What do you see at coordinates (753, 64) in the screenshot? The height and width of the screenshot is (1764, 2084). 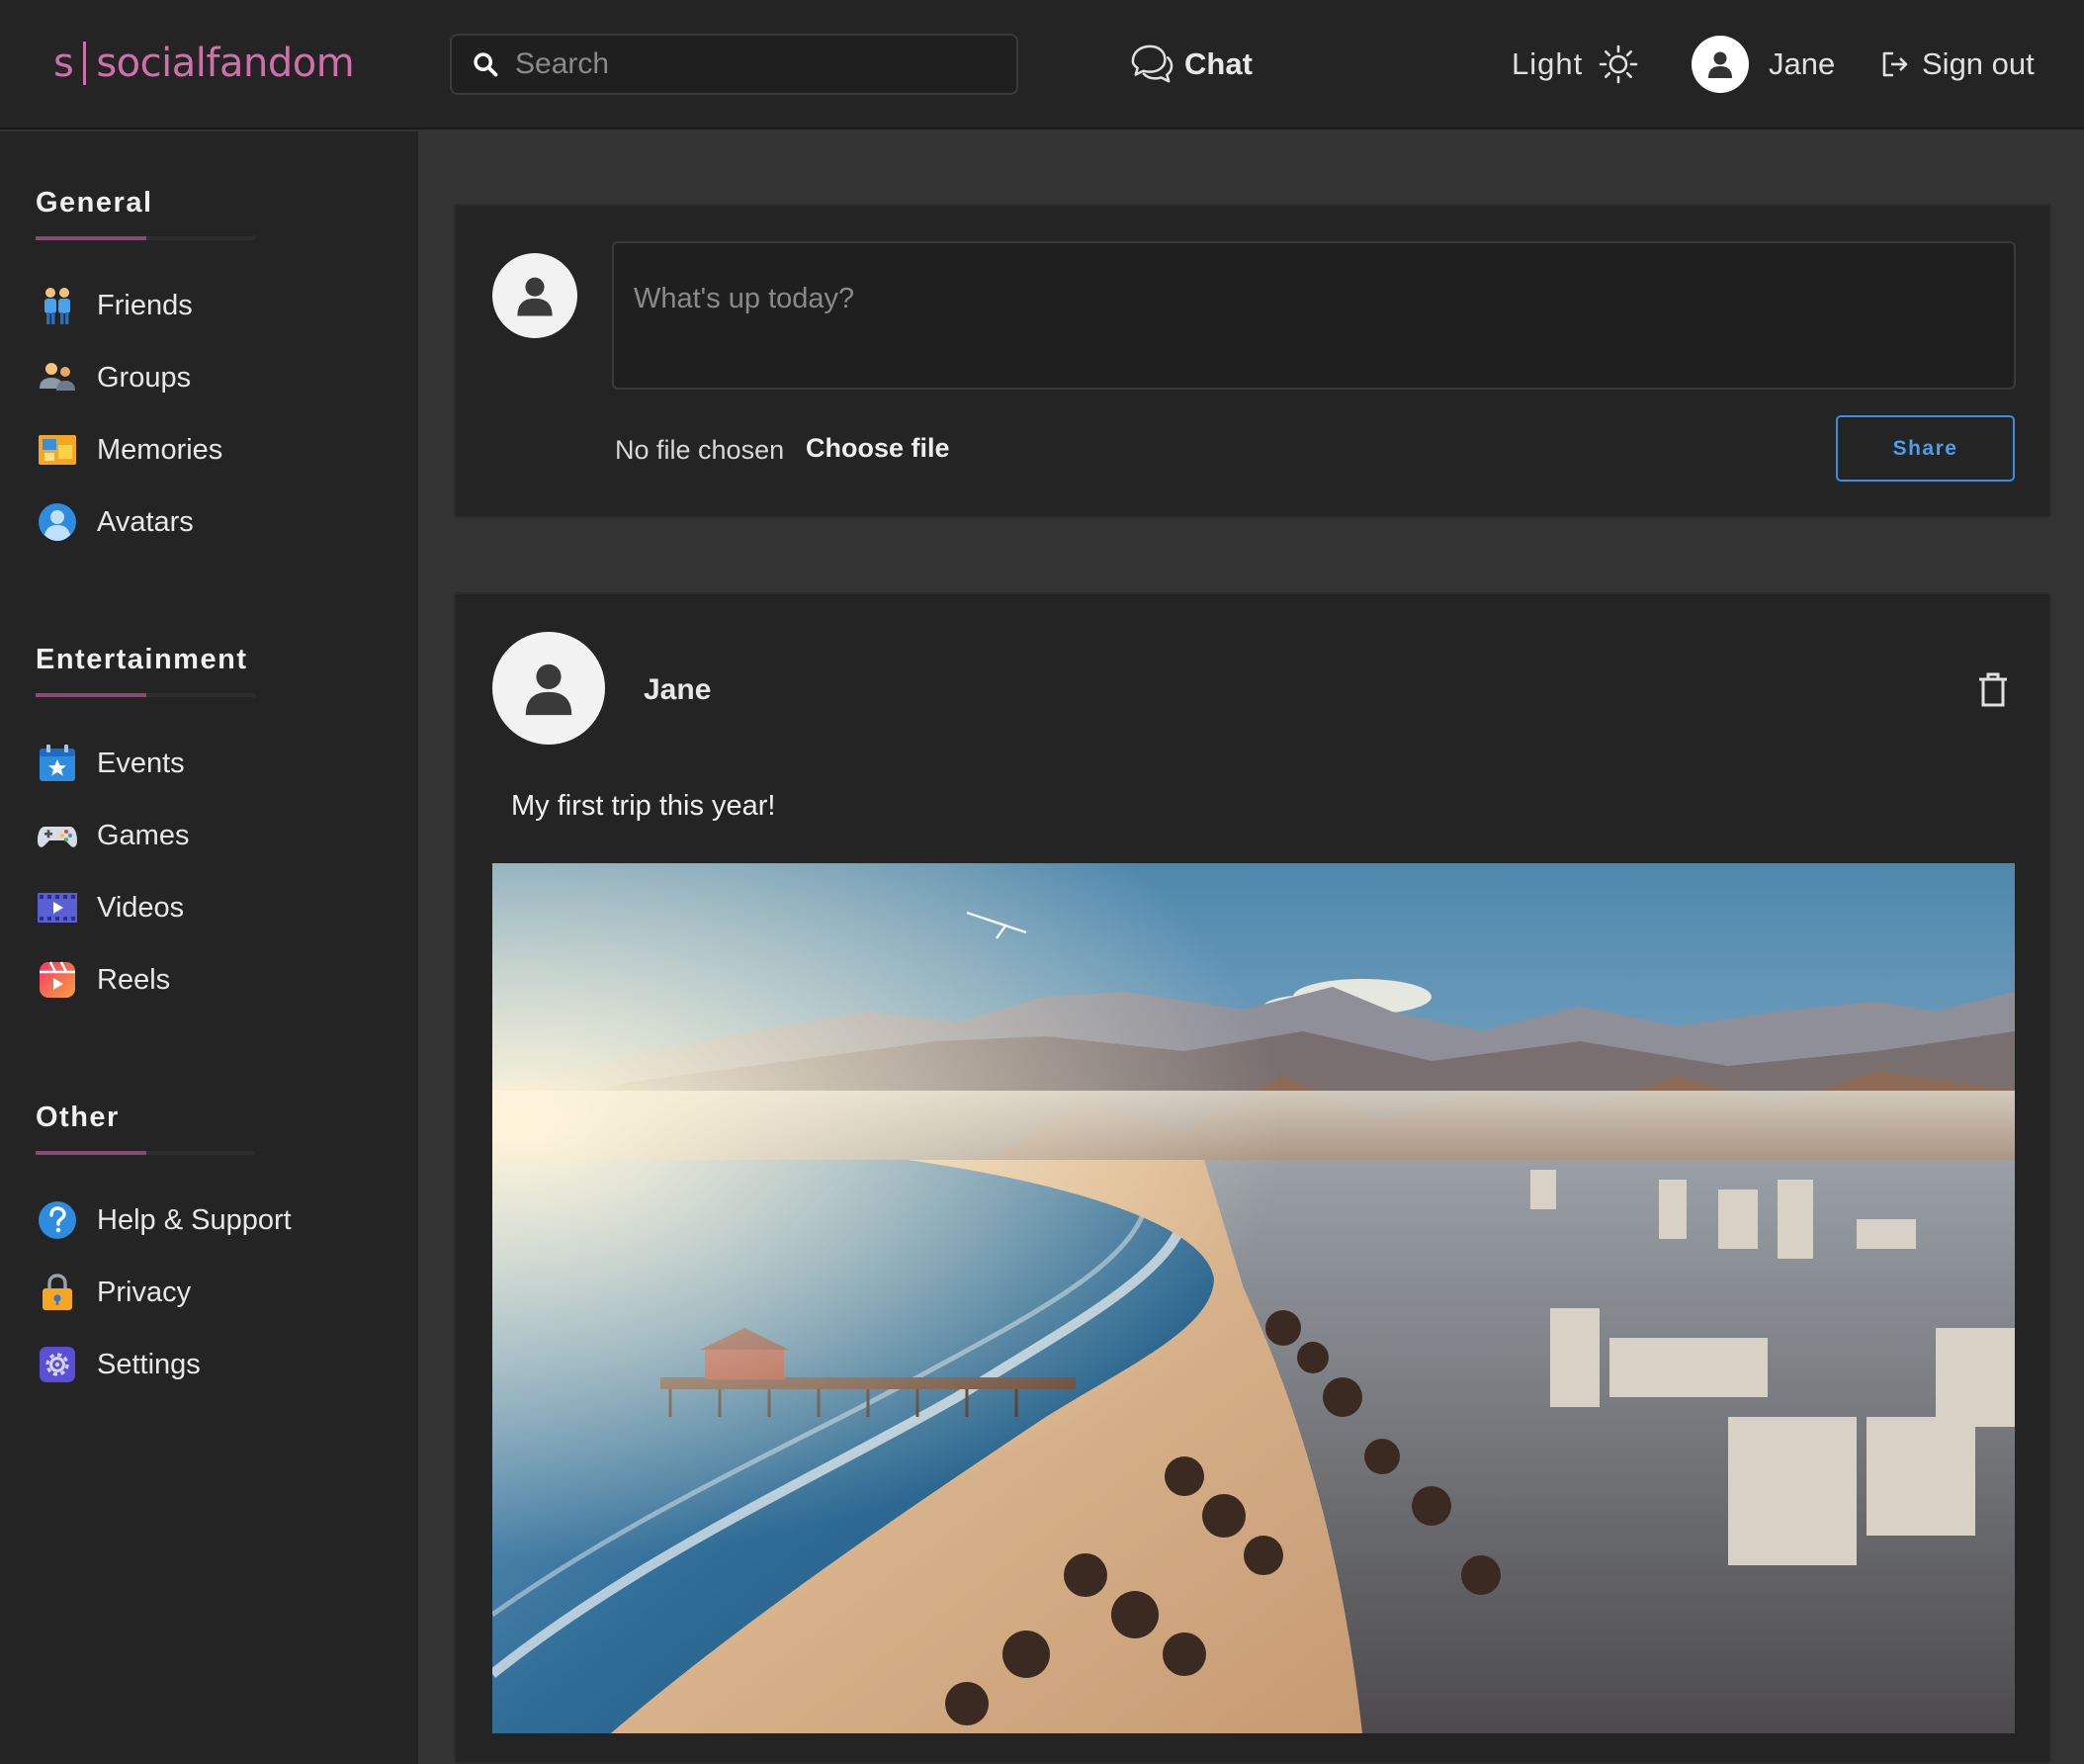 I see `search-input` at bounding box center [753, 64].